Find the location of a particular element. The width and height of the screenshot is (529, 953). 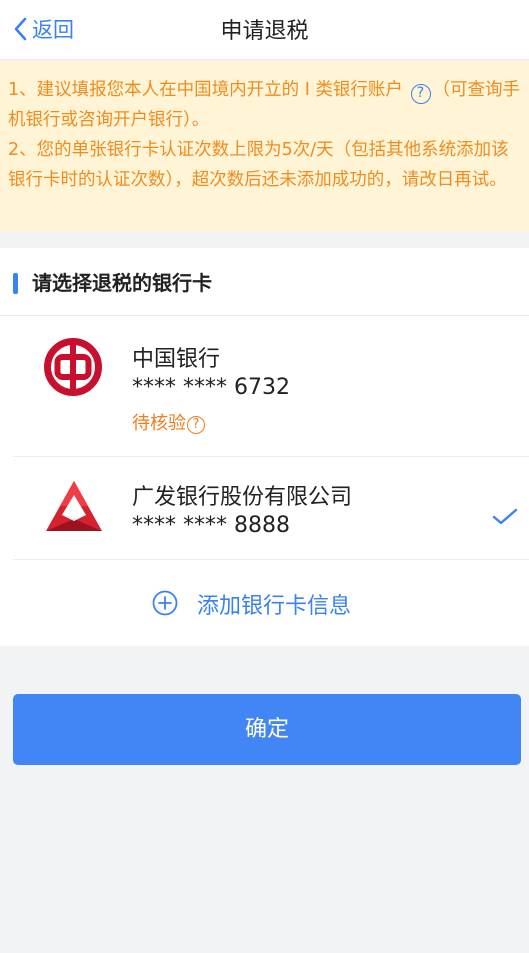

add-bank-card-button: 添加银行卡信息 is located at coordinates (264, 603).